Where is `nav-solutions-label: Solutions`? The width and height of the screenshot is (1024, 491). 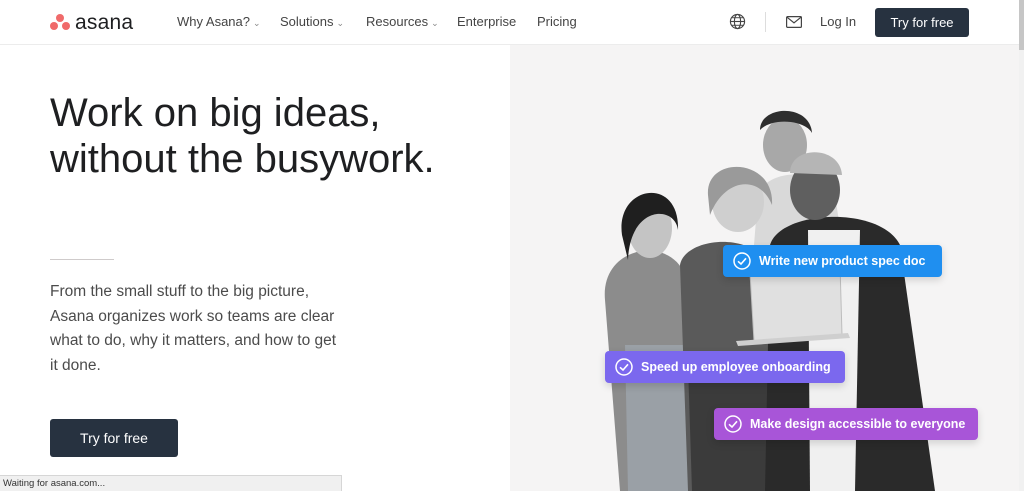 nav-solutions-label: Solutions is located at coordinates (307, 21).